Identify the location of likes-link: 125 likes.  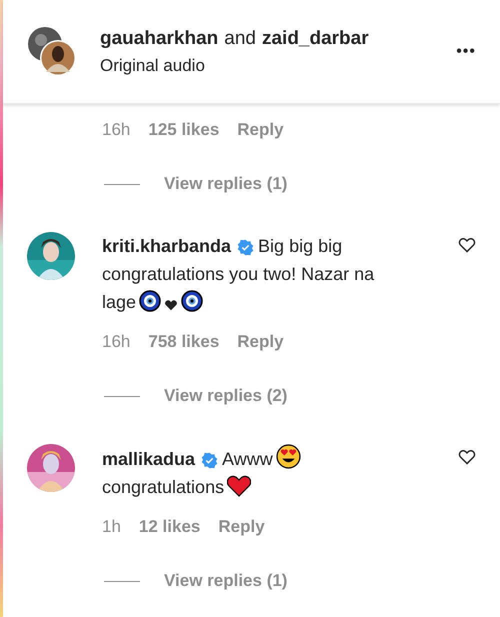
(184, 130).